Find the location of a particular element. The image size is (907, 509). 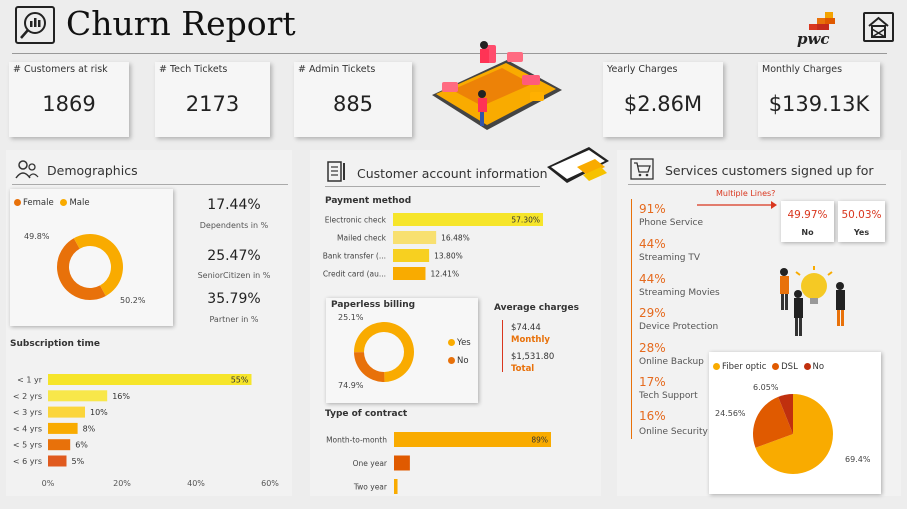

bar-category-label: < 1 yr is located at coordinates (30, 380).